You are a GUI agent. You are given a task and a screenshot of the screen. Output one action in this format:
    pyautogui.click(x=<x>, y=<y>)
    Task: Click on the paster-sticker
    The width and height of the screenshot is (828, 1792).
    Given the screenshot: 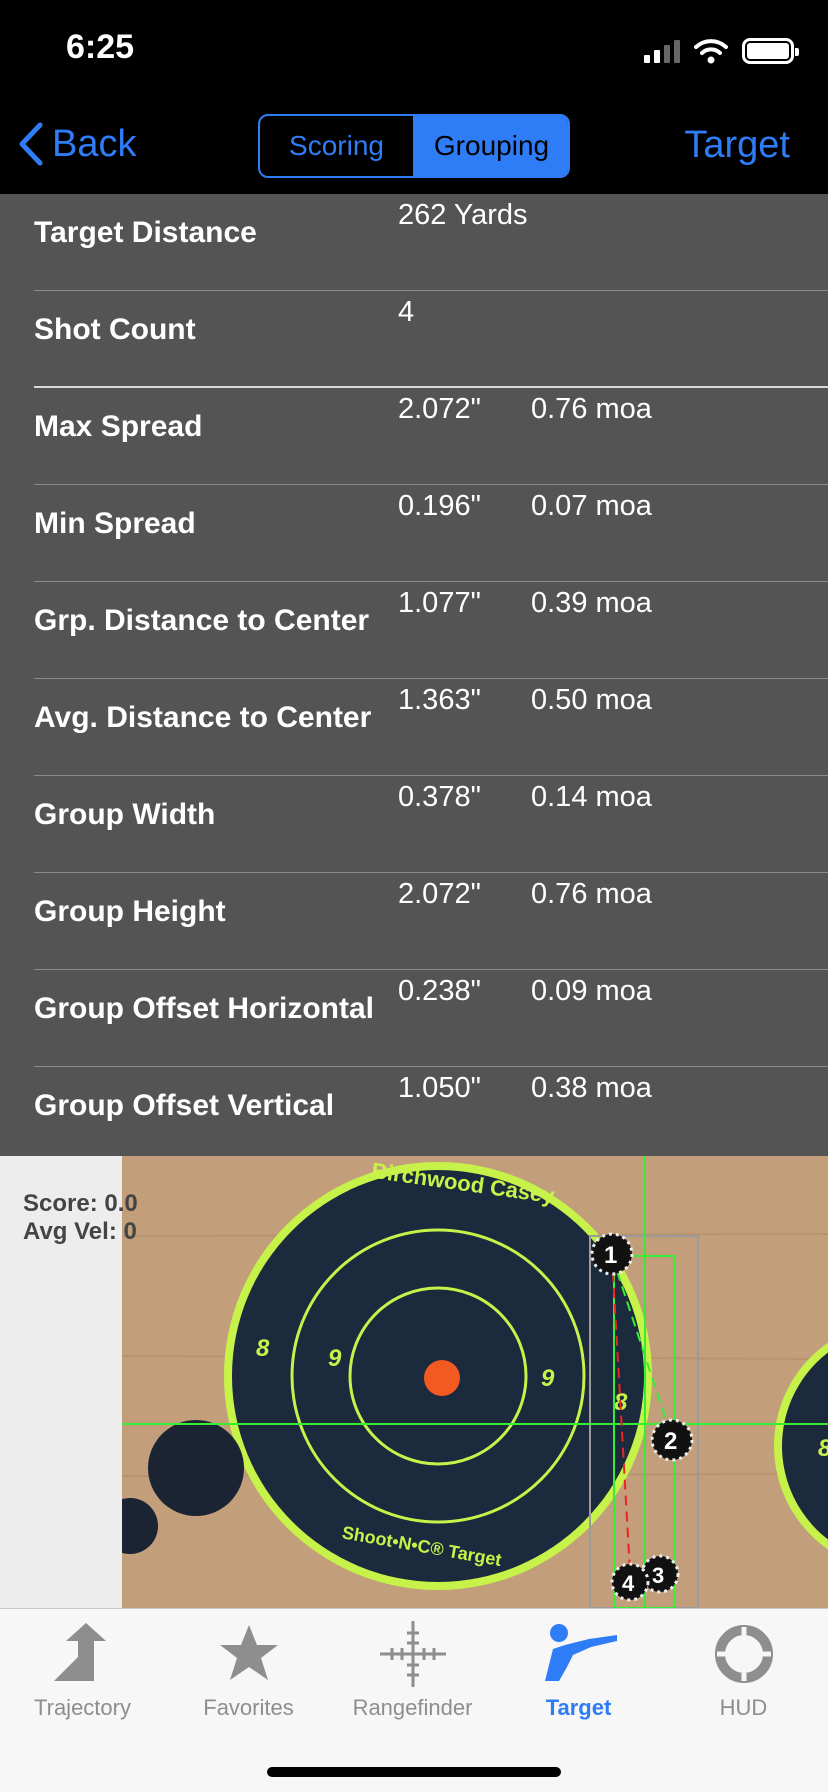 What is the action you would take?
    pyautogui.click(x=196, y=1468)
    